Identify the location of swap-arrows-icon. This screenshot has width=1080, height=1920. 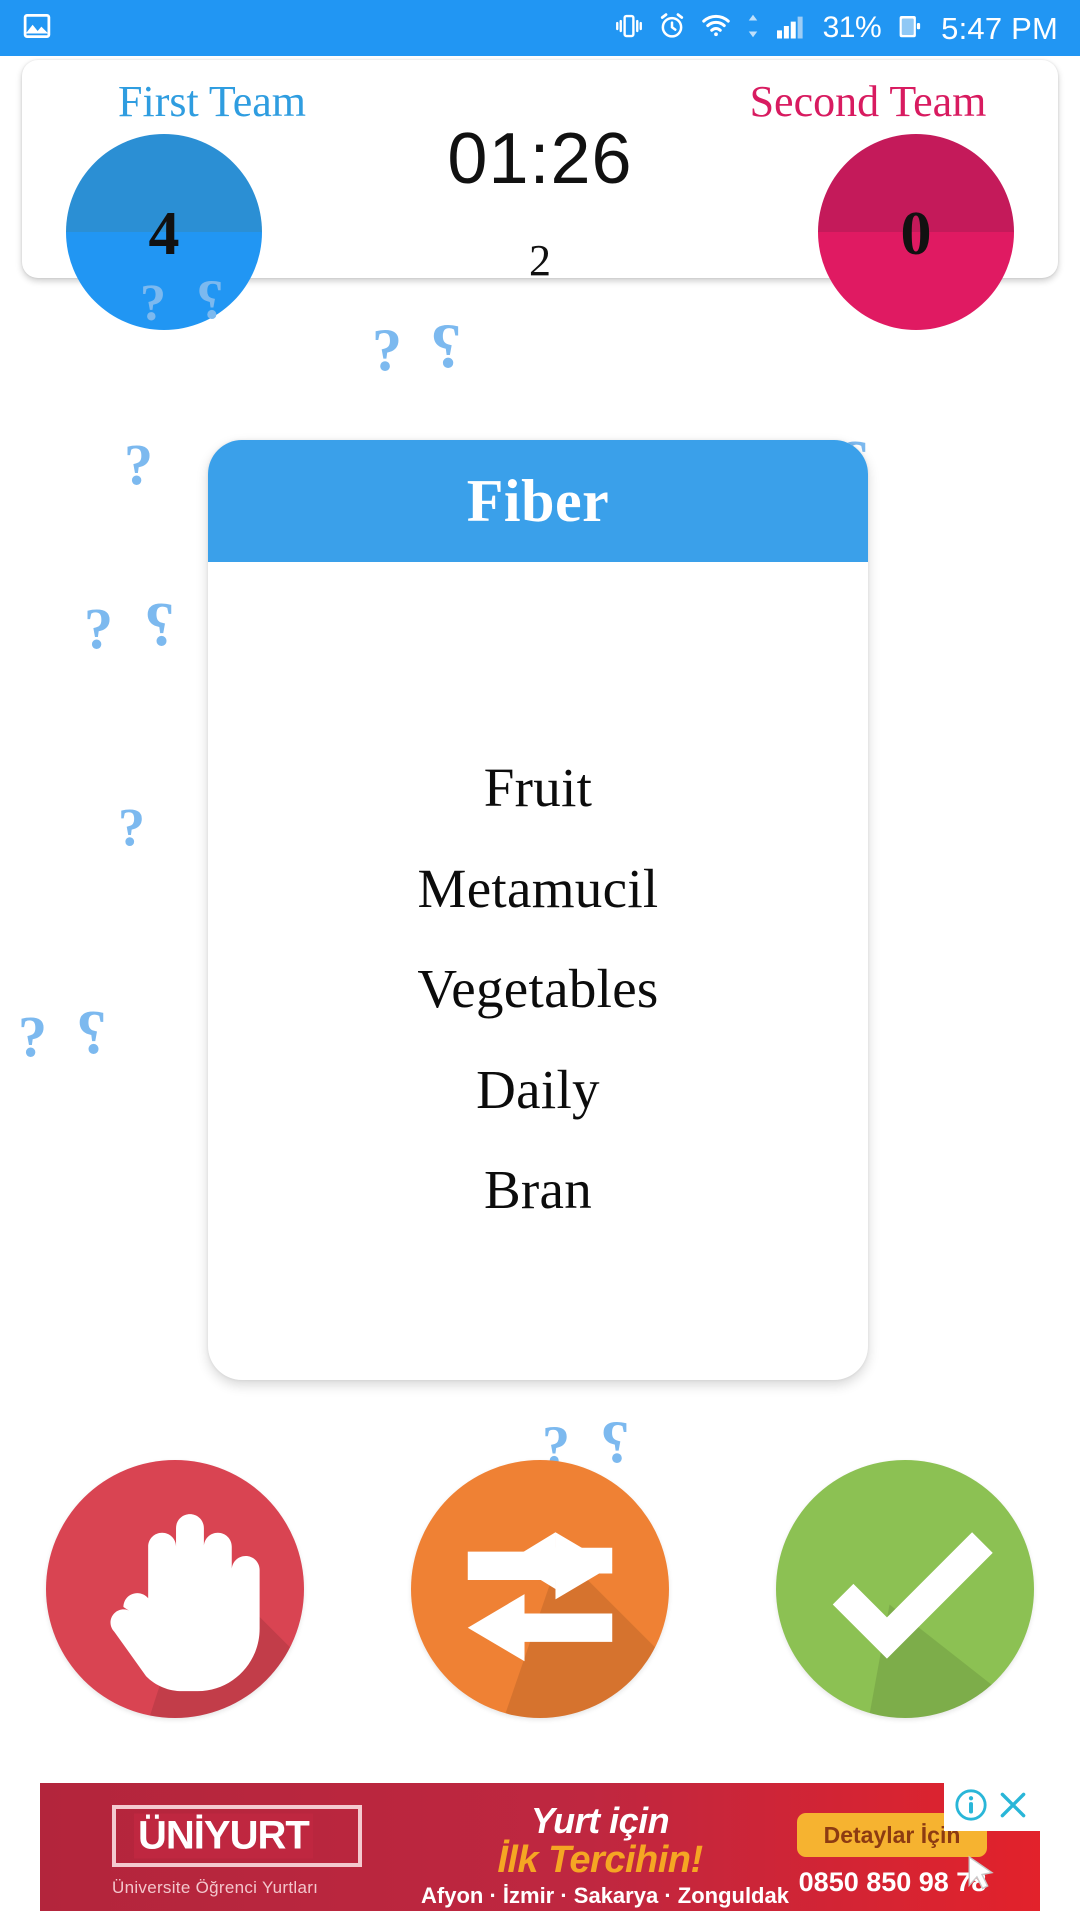
(568, 1625).